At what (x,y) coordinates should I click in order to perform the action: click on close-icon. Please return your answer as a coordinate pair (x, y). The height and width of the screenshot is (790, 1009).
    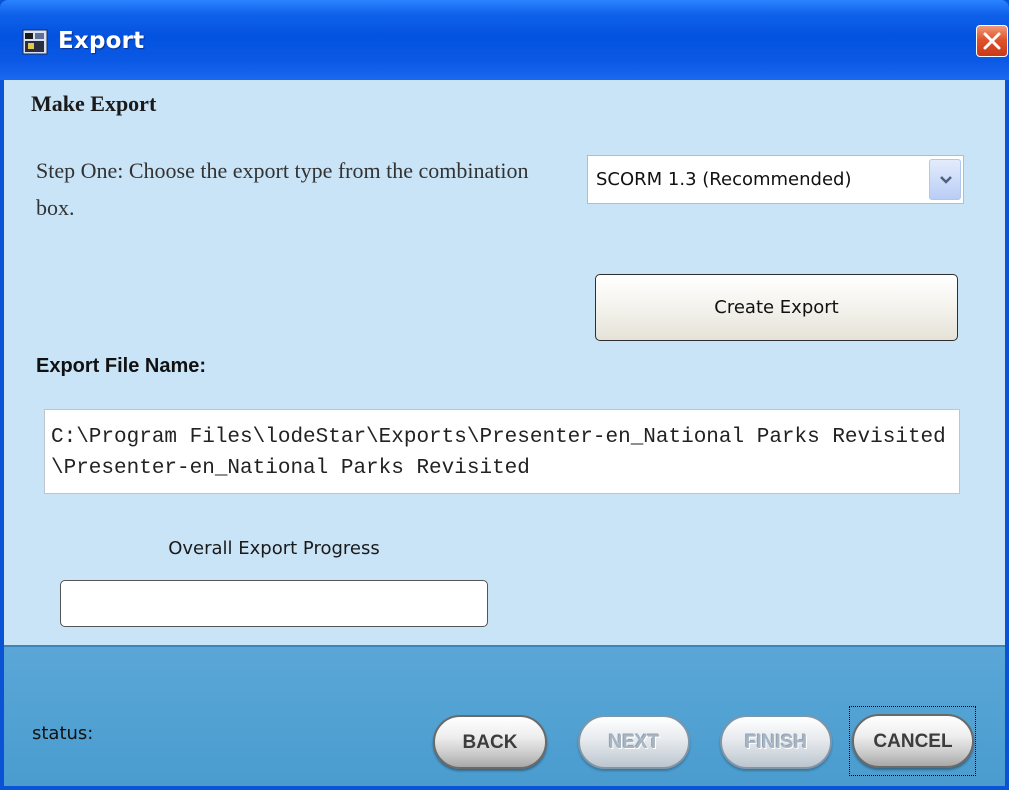
    Looking at the image, I should click on (992, 41).